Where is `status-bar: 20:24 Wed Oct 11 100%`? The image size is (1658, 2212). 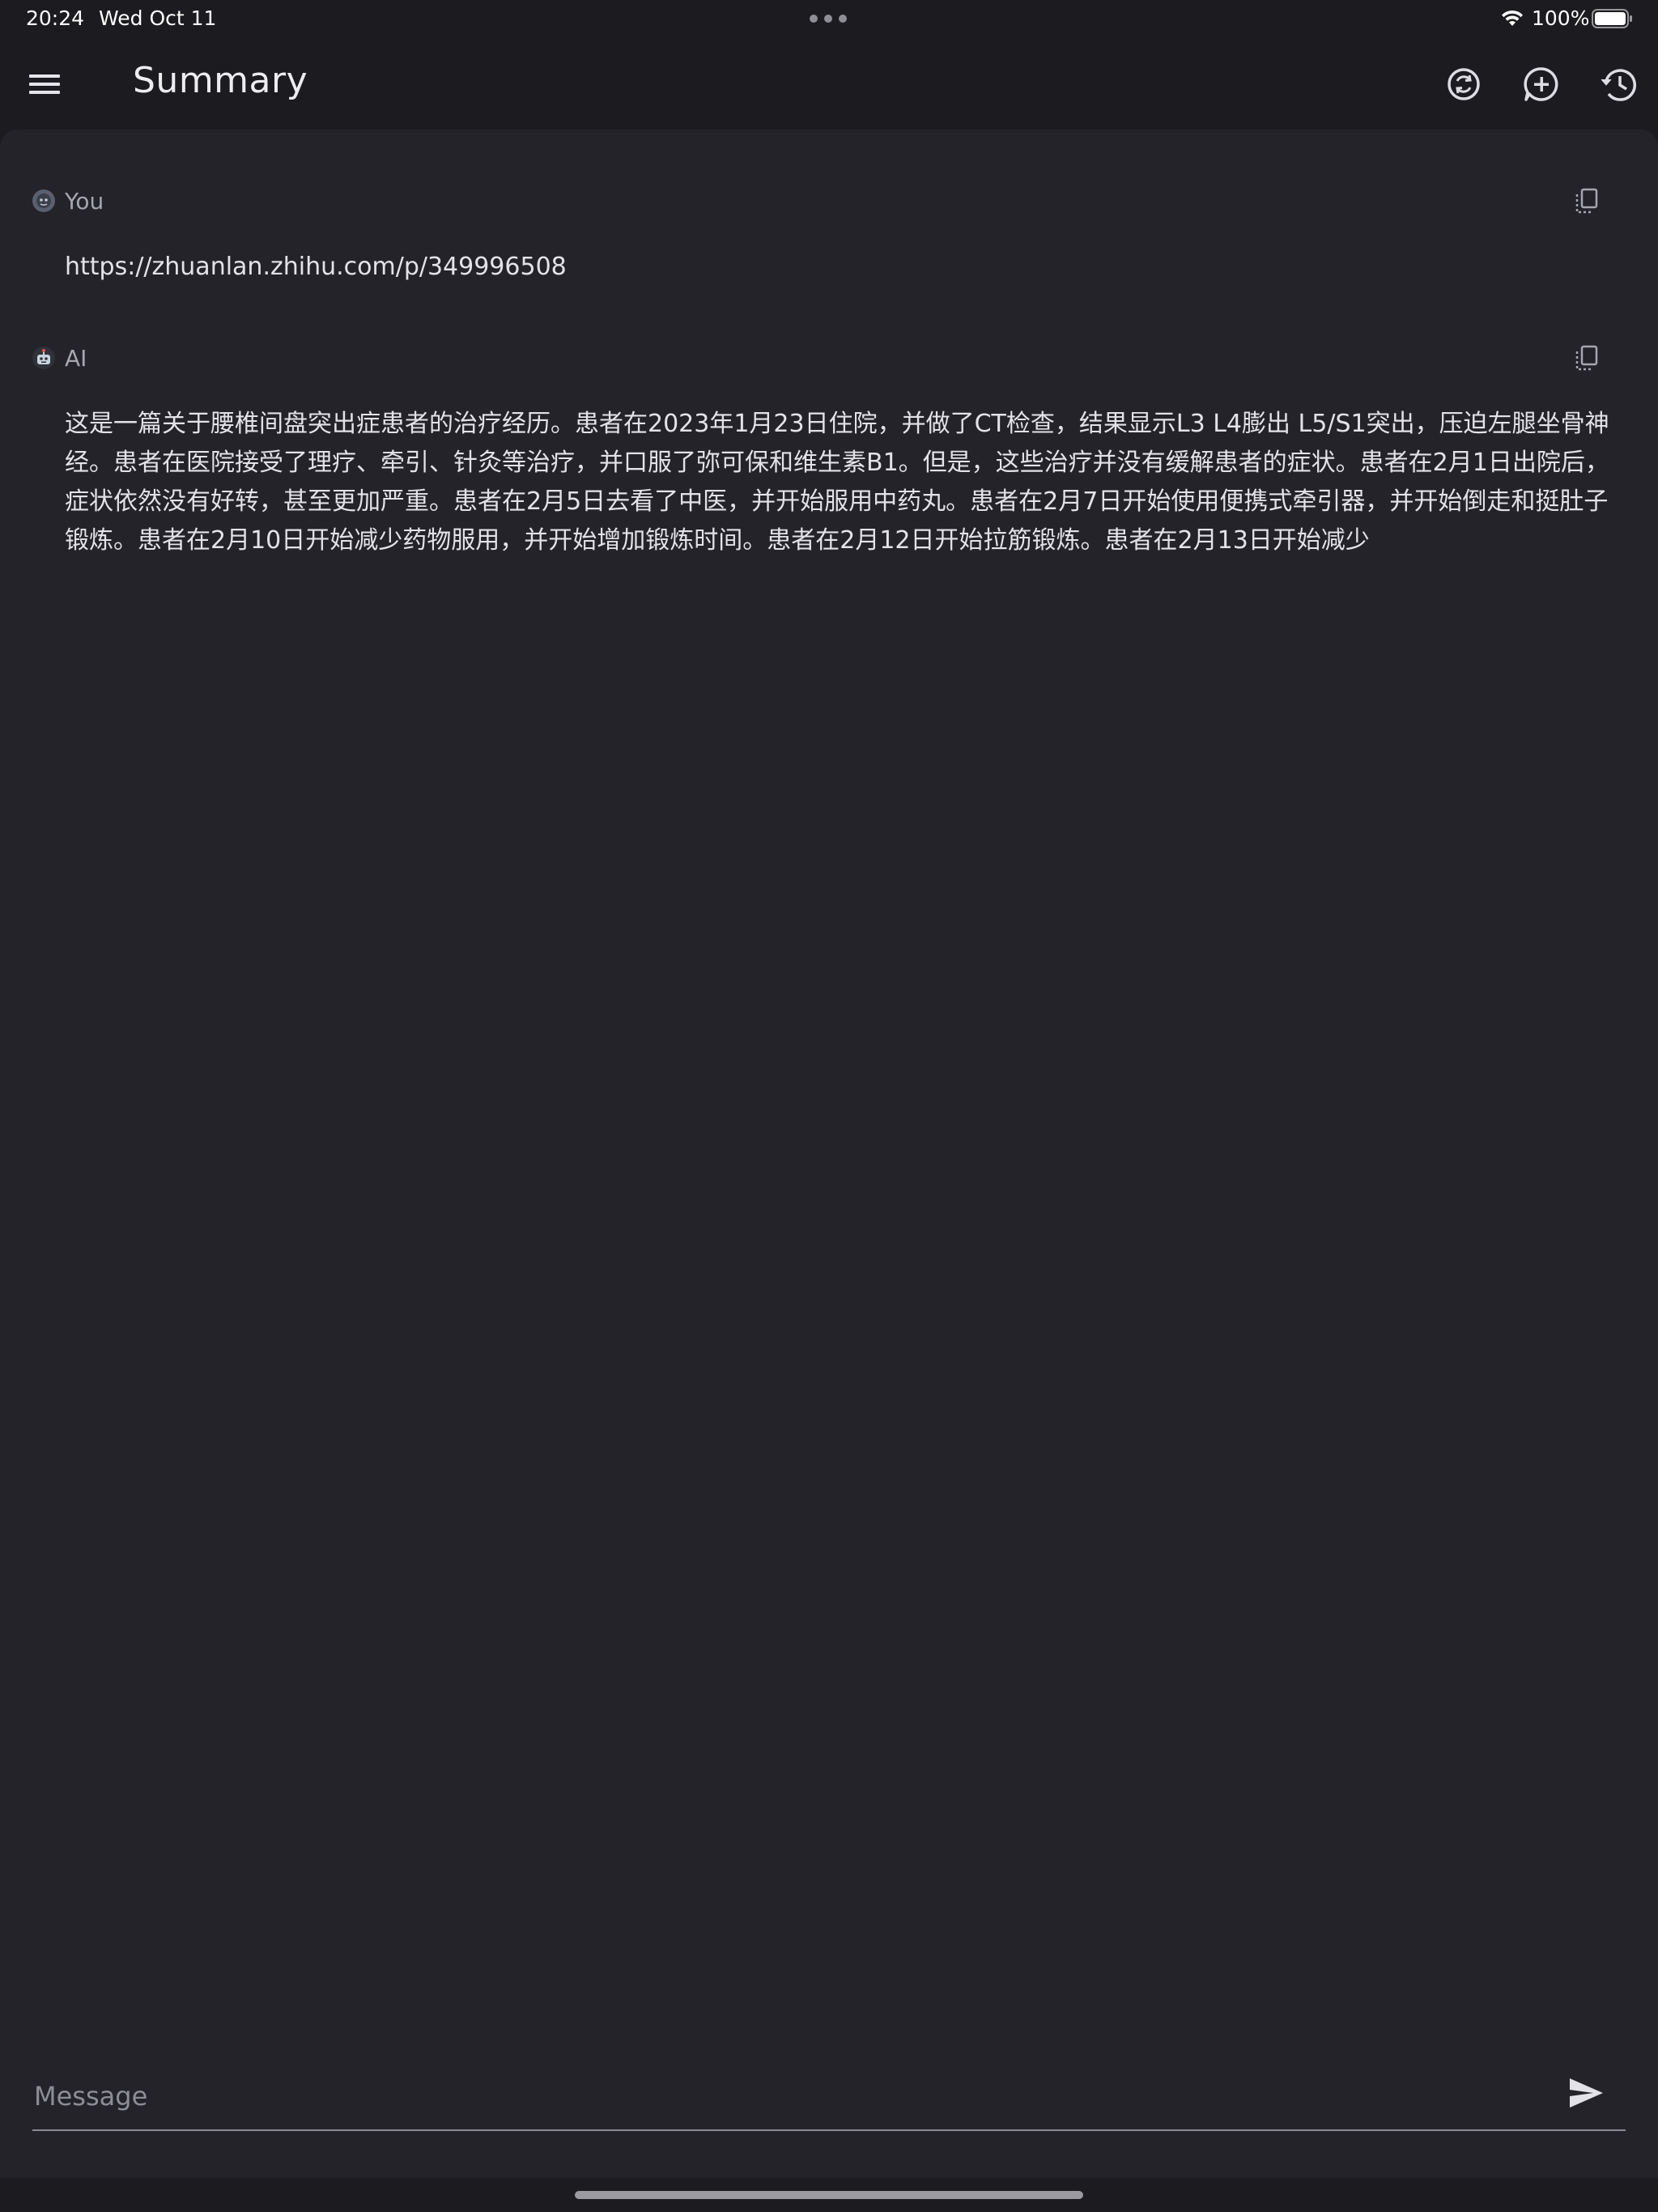 status-bar: 20:24 Wed Oct 11 100% is located at coordinates (829, 19).